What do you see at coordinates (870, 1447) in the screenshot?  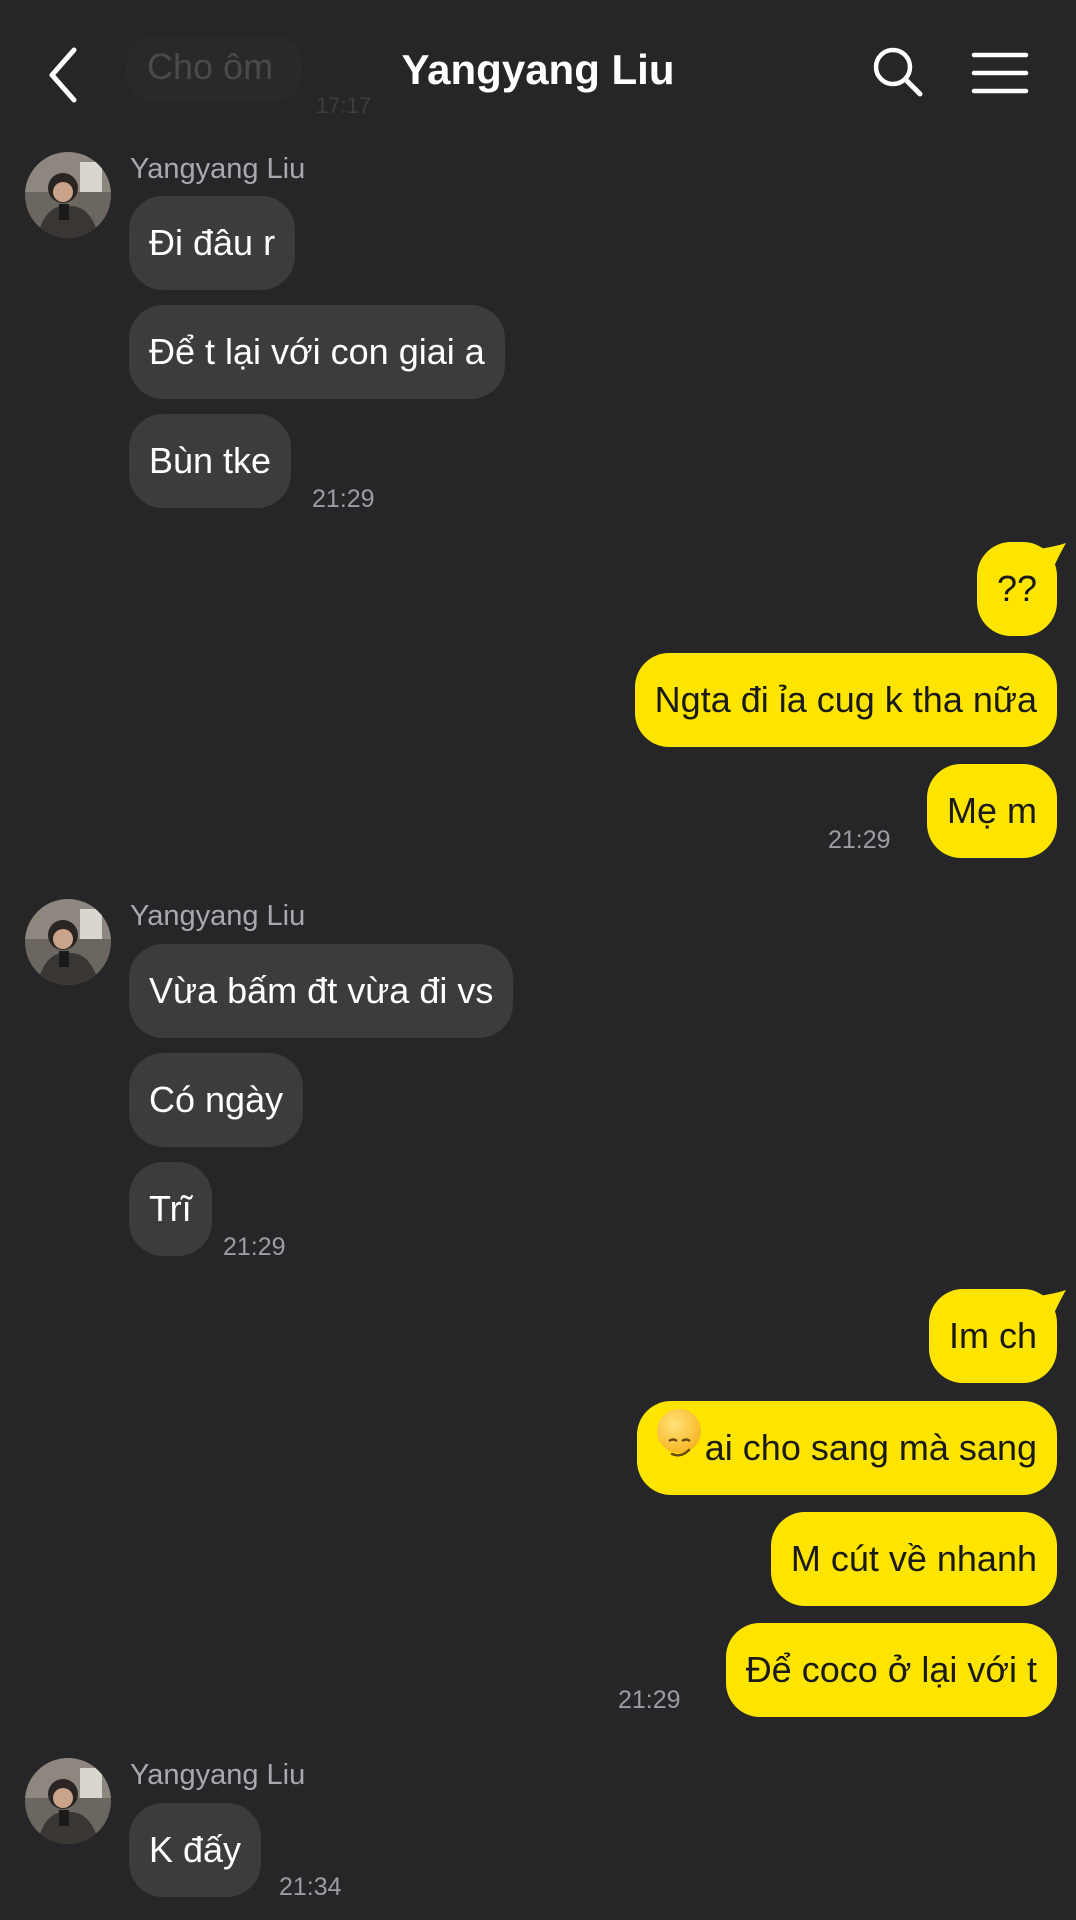 I see `message-text: ai cho sang mà sang` at bounding box center [870, 1447].